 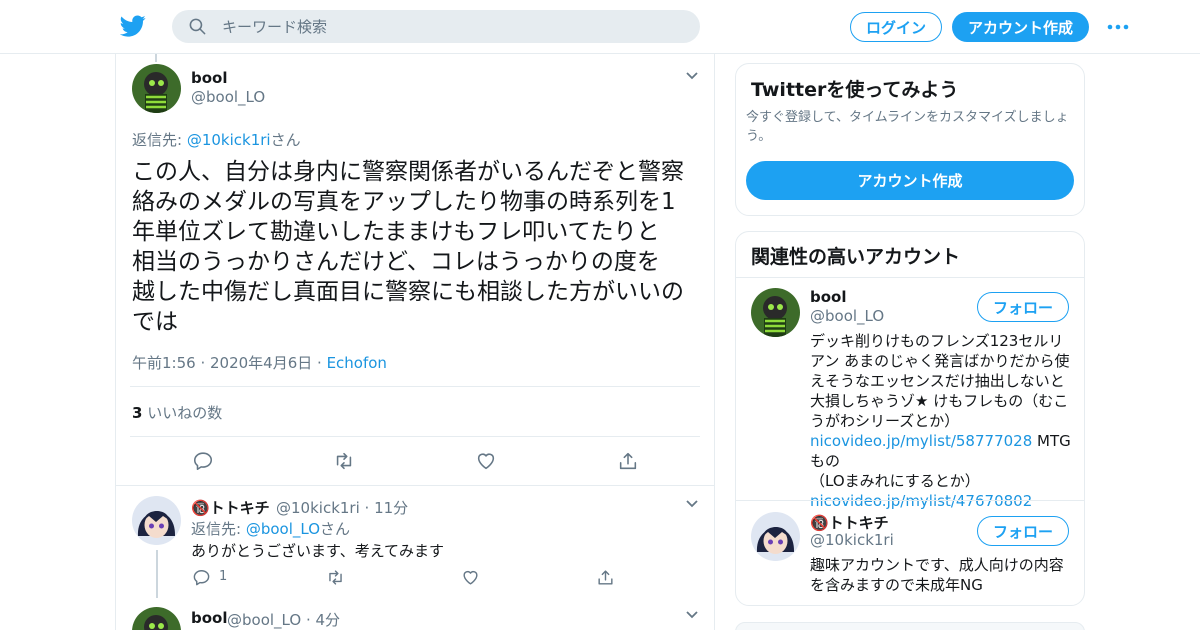 I want to click on account-bio-line: nicovideo.jp/mylist/47670802, so click(x=941, y=501).